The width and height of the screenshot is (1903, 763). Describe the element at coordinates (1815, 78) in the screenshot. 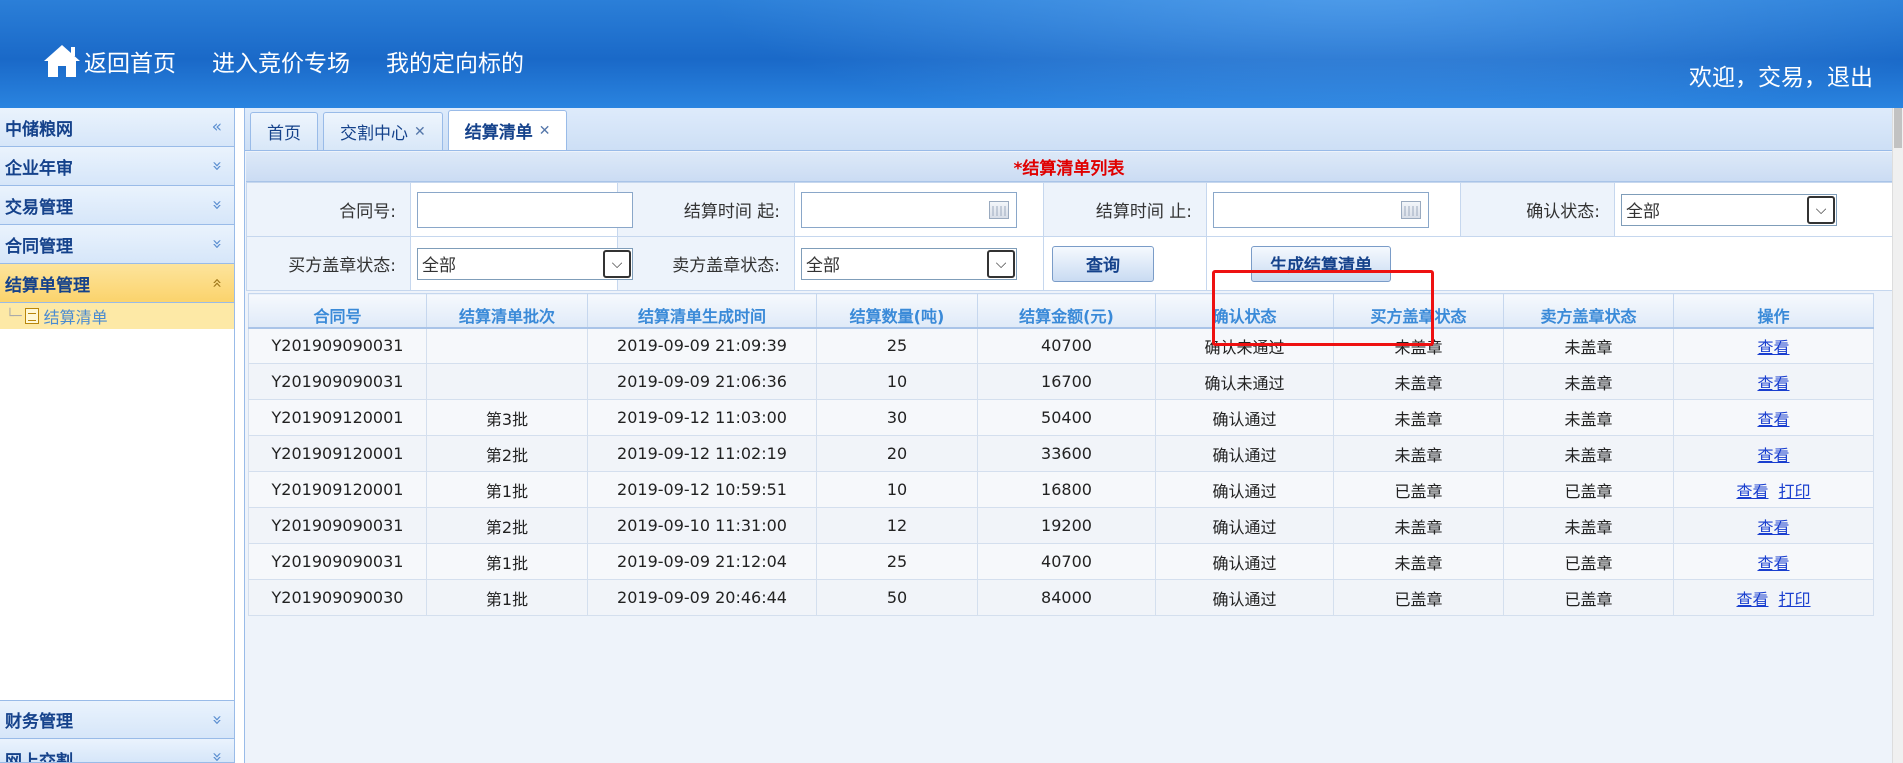

I see `welcome-sep: ，` at that location.